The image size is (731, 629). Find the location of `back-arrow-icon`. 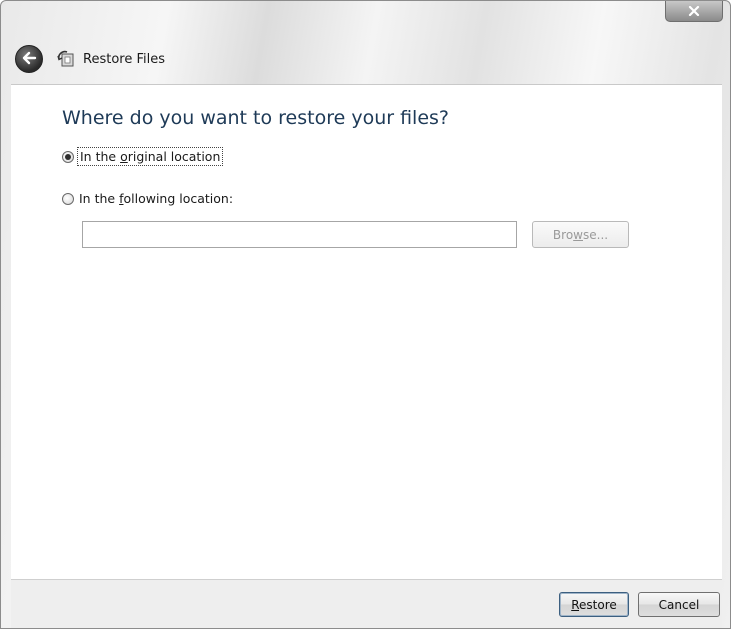

back-arrow-icon is located at coordinates (29, 59).